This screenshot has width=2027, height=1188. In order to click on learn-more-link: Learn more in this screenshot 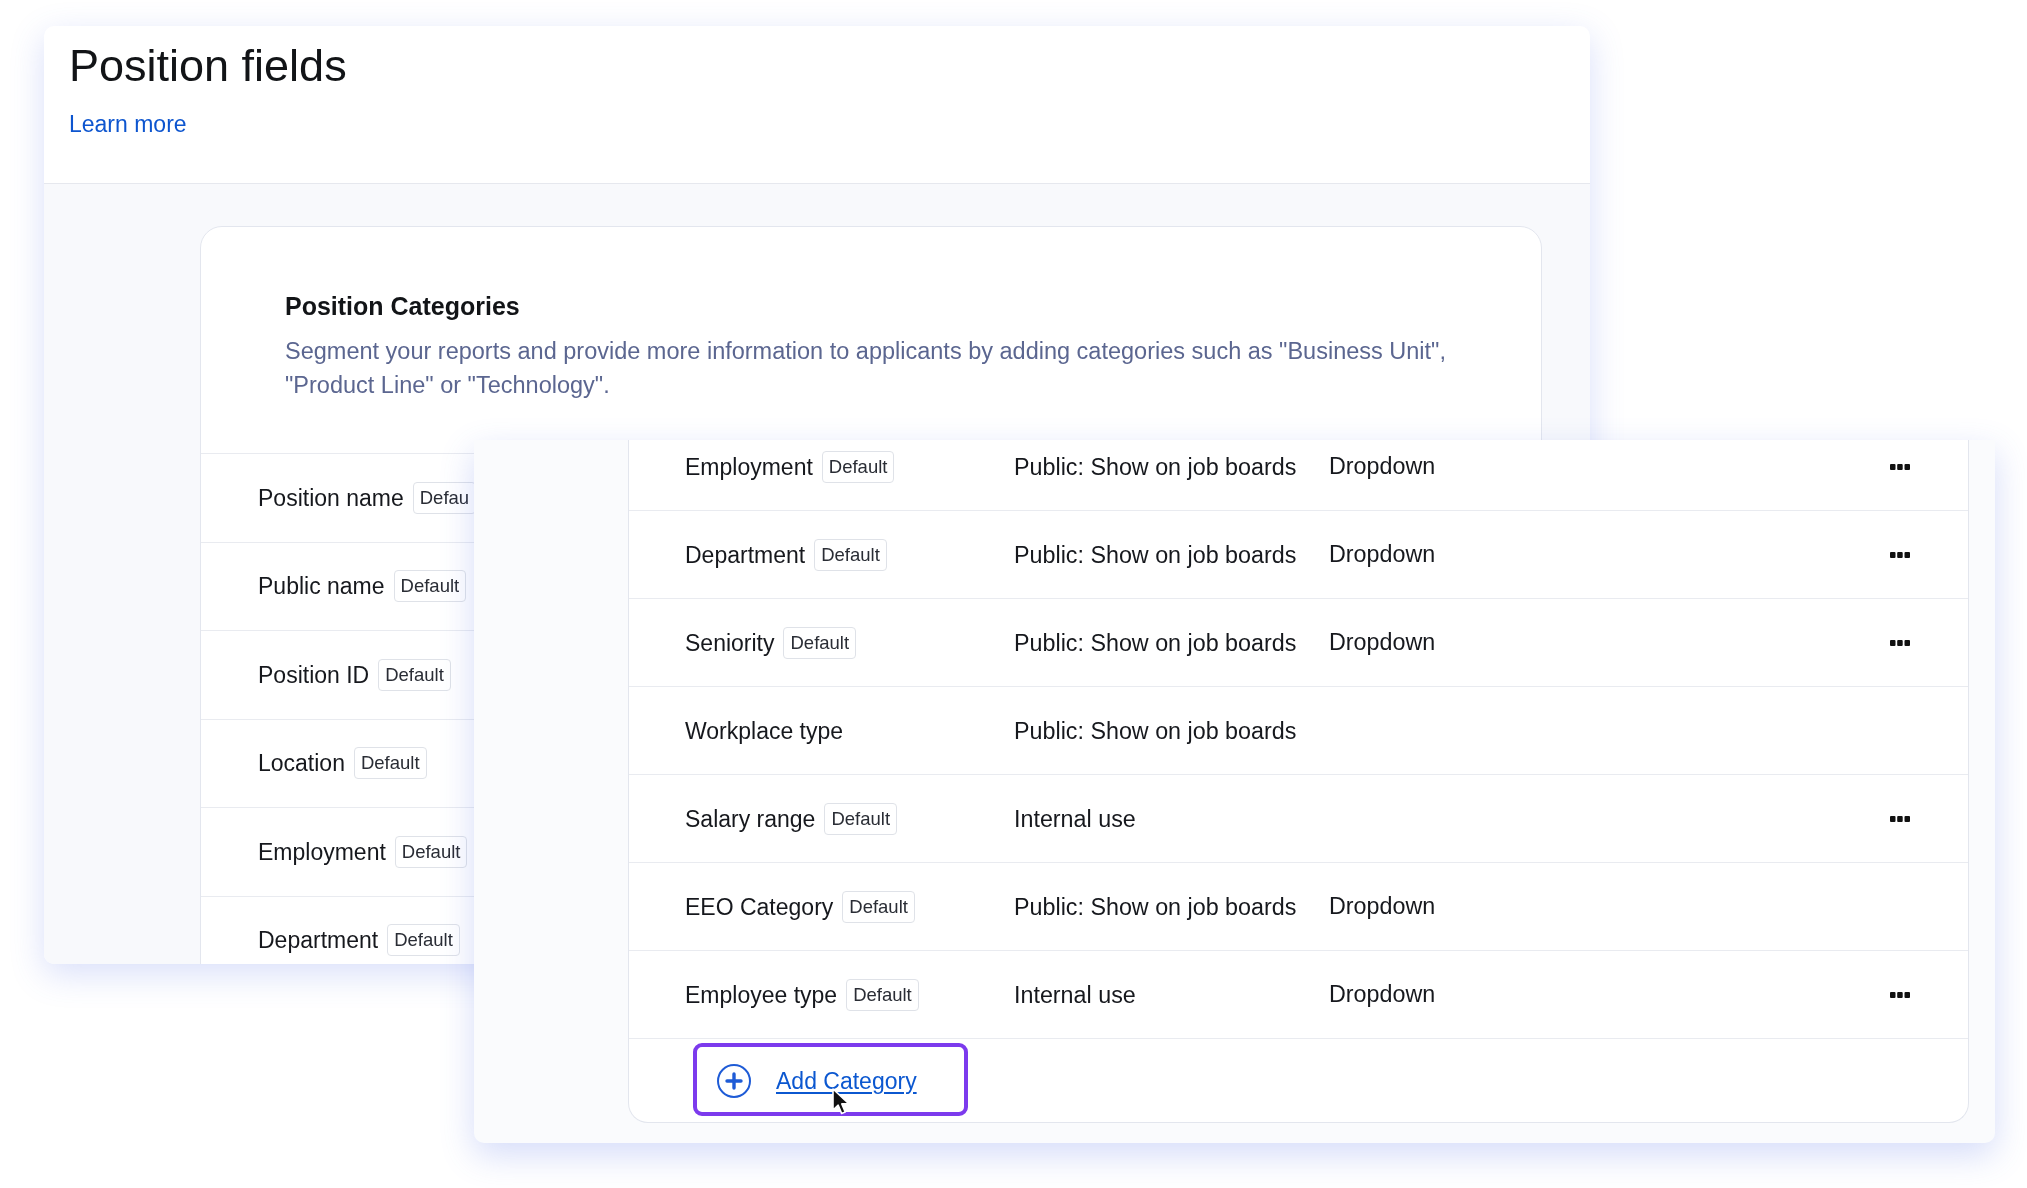, I will do `click(128, 124)`.